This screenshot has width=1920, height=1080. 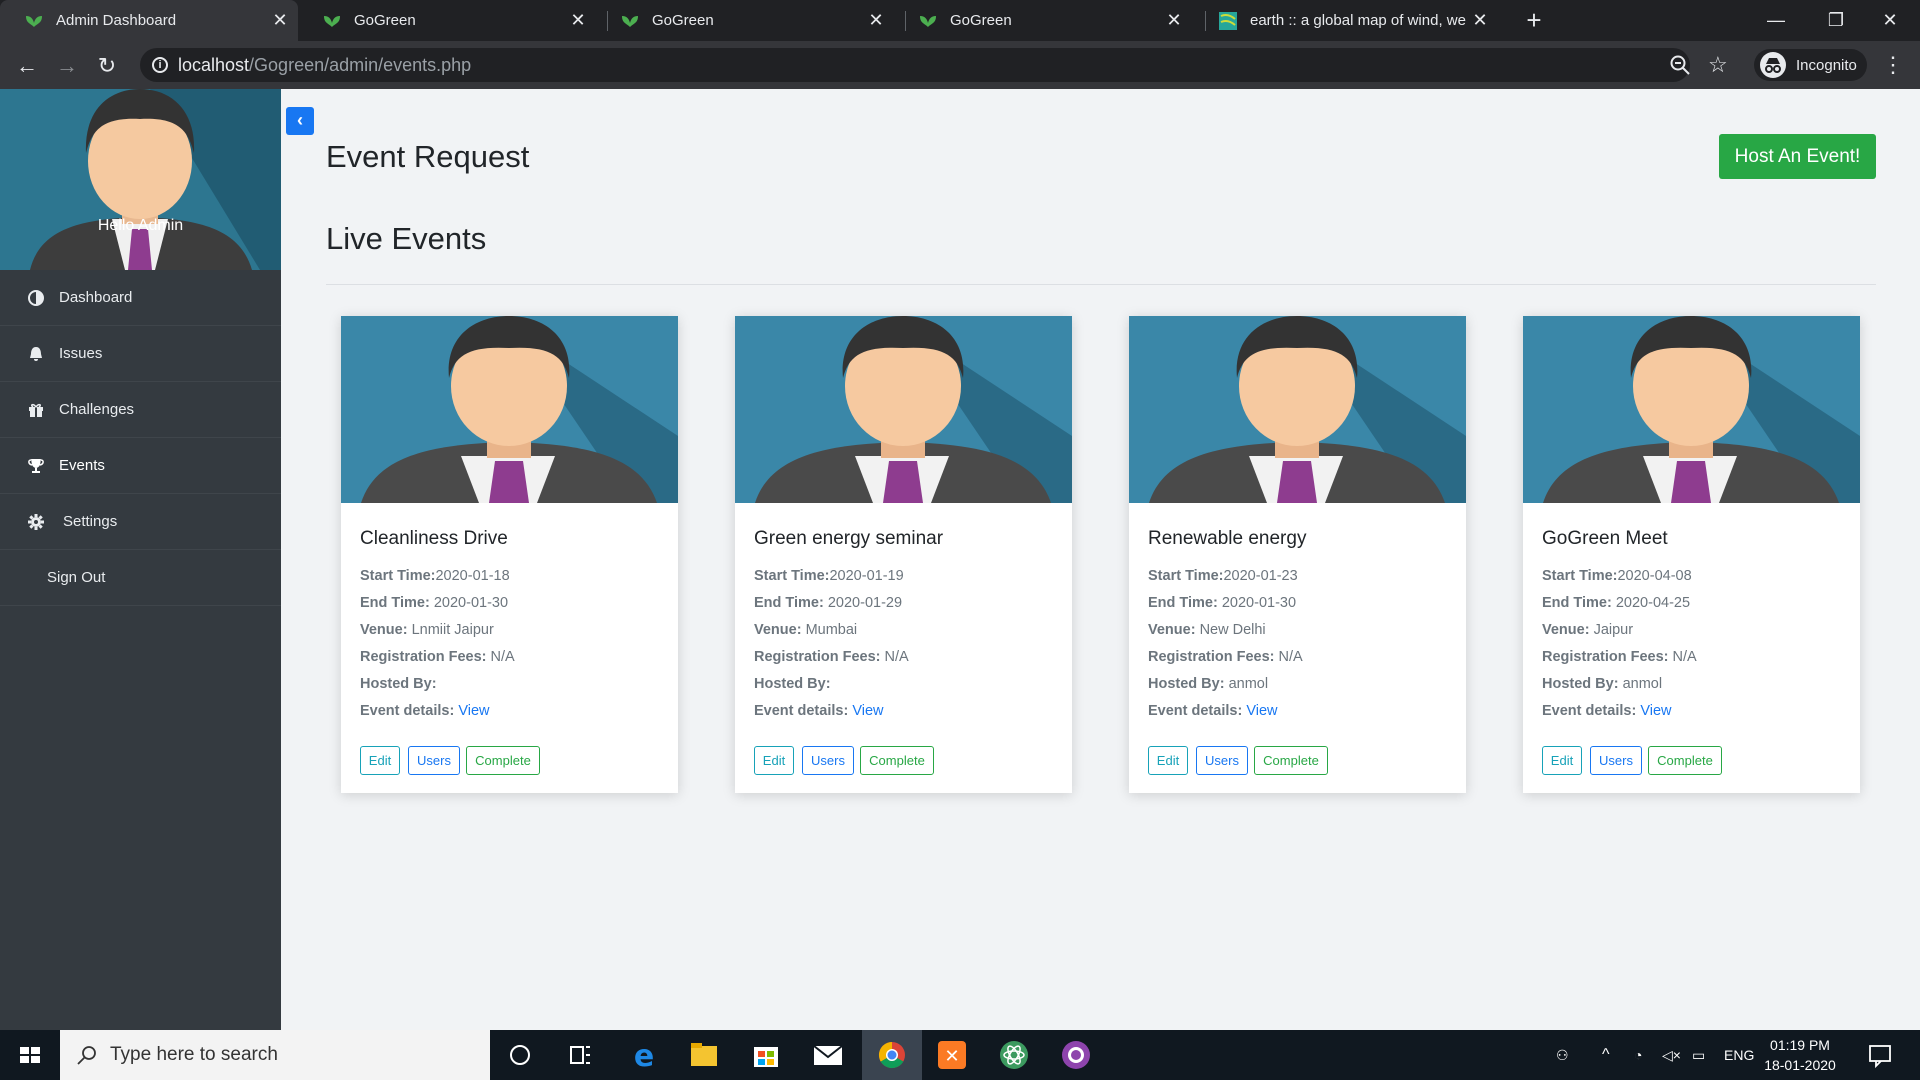 I want to click on tab-gogreen-3: GoGreen ✕, so click(x=1043, y=20).